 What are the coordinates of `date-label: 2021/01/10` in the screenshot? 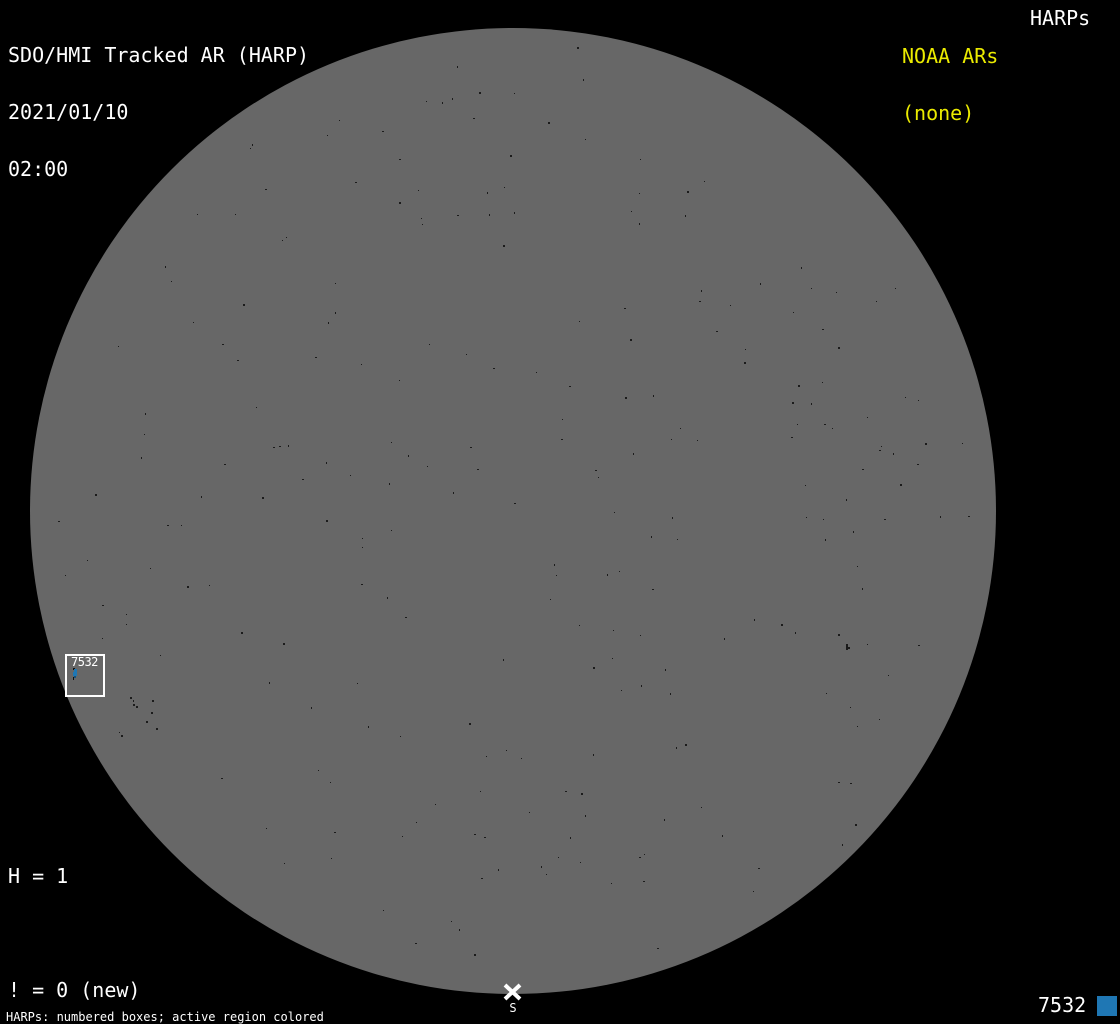 It's located at (68, 112).